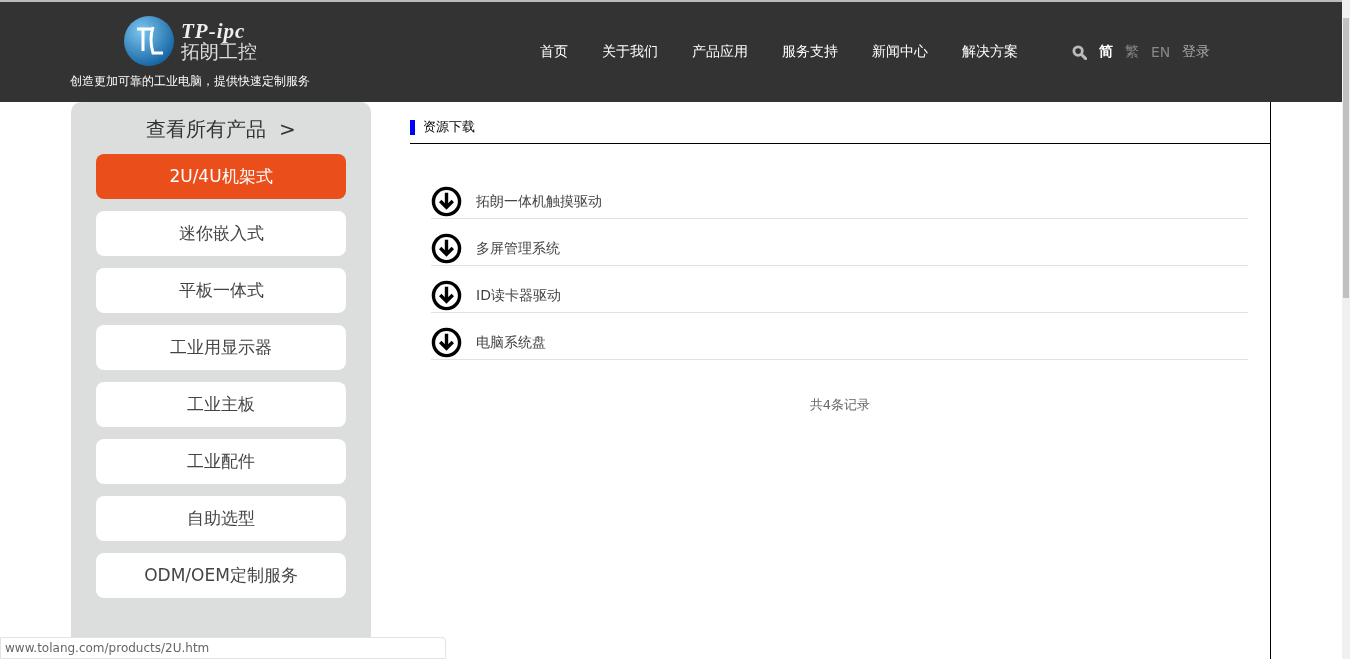 The height and width of the screenshot is (659, 1350). What do you see at coordinates (221, 518) in the screenshot?
I see `category-button: 自助选型` at bounding box center [221, 518].